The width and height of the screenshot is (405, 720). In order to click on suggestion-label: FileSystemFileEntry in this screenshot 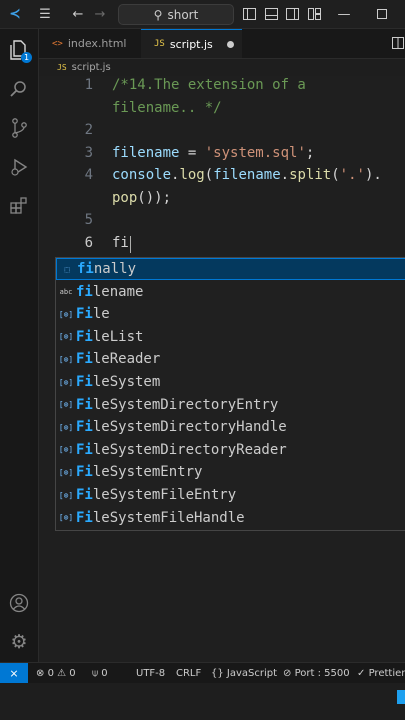, I will do `click(156, 495)`.